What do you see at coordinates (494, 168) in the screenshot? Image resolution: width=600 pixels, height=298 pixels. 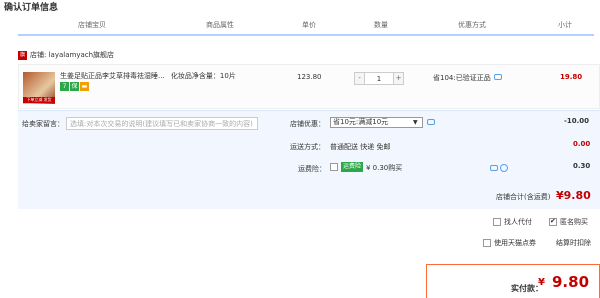 I see `insurance-chat-icon` at bounding box center [494, 168].